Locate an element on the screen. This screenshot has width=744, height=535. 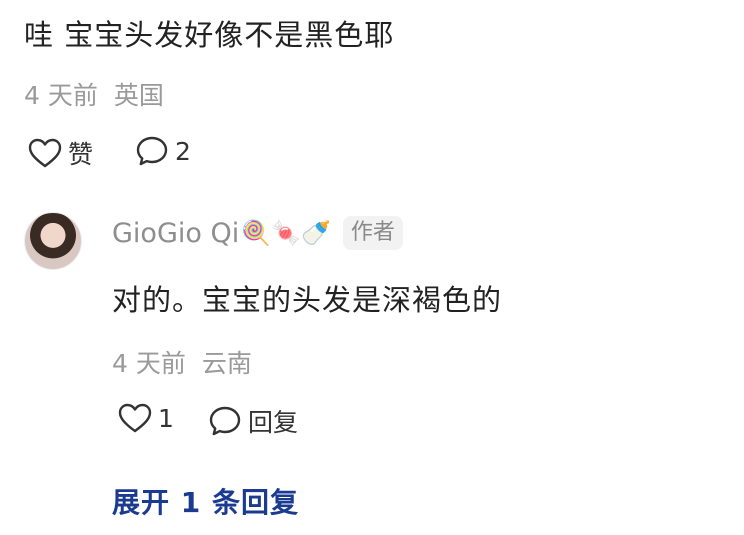
comment-reply-count-button: 2 is located at coordinates (163, 151).